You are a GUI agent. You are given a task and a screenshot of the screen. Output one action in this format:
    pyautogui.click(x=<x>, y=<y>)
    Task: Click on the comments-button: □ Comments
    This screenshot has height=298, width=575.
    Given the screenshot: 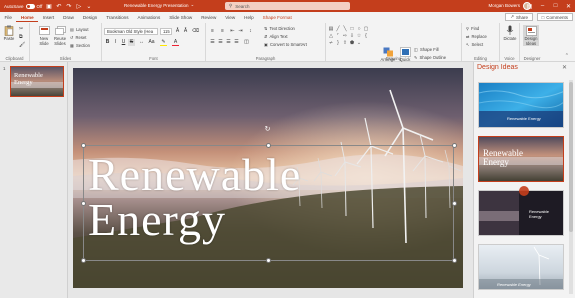 What is the action you would take?
    pyautogui.click(x=554, y=17)
    